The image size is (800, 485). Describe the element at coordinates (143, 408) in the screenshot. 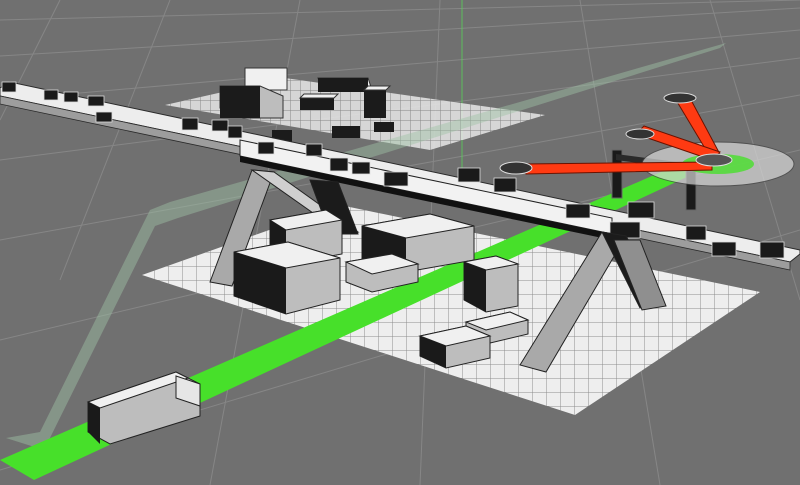

I see `truck` at that location.